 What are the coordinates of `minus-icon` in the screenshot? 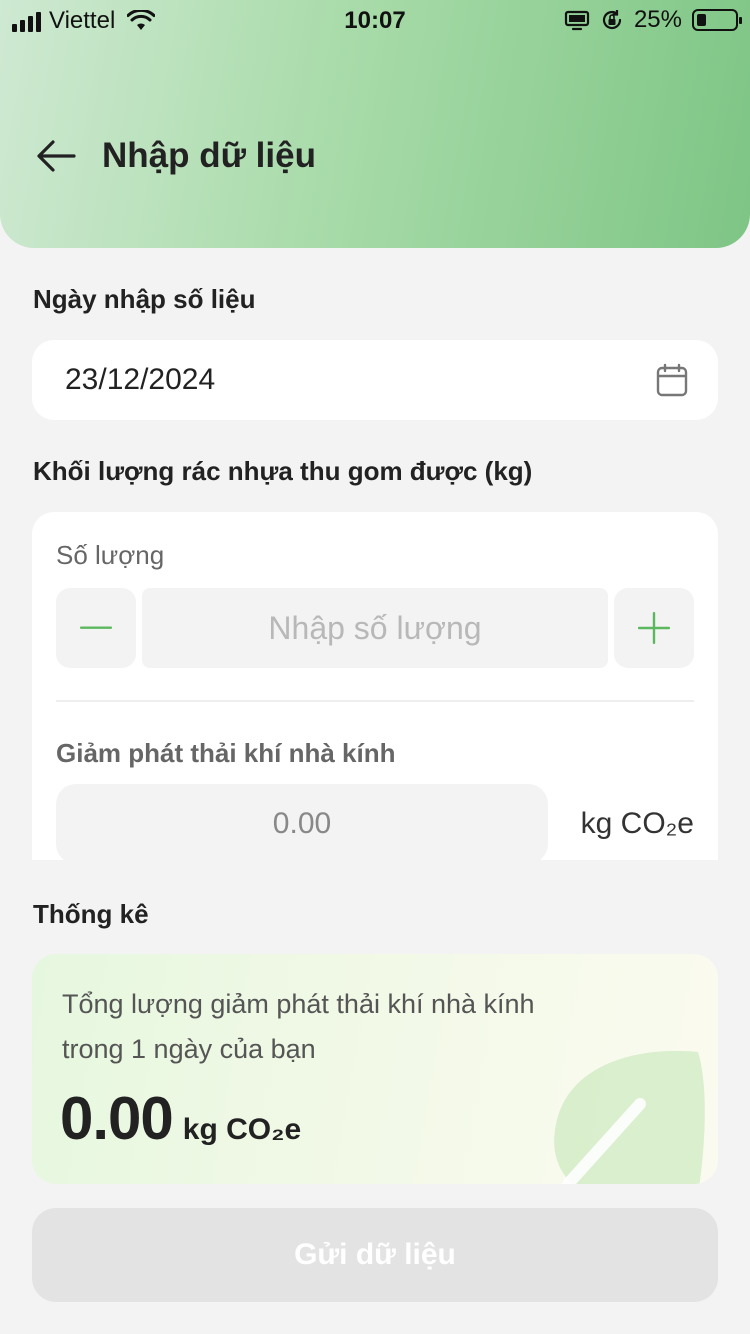 It's located at (96, 627).